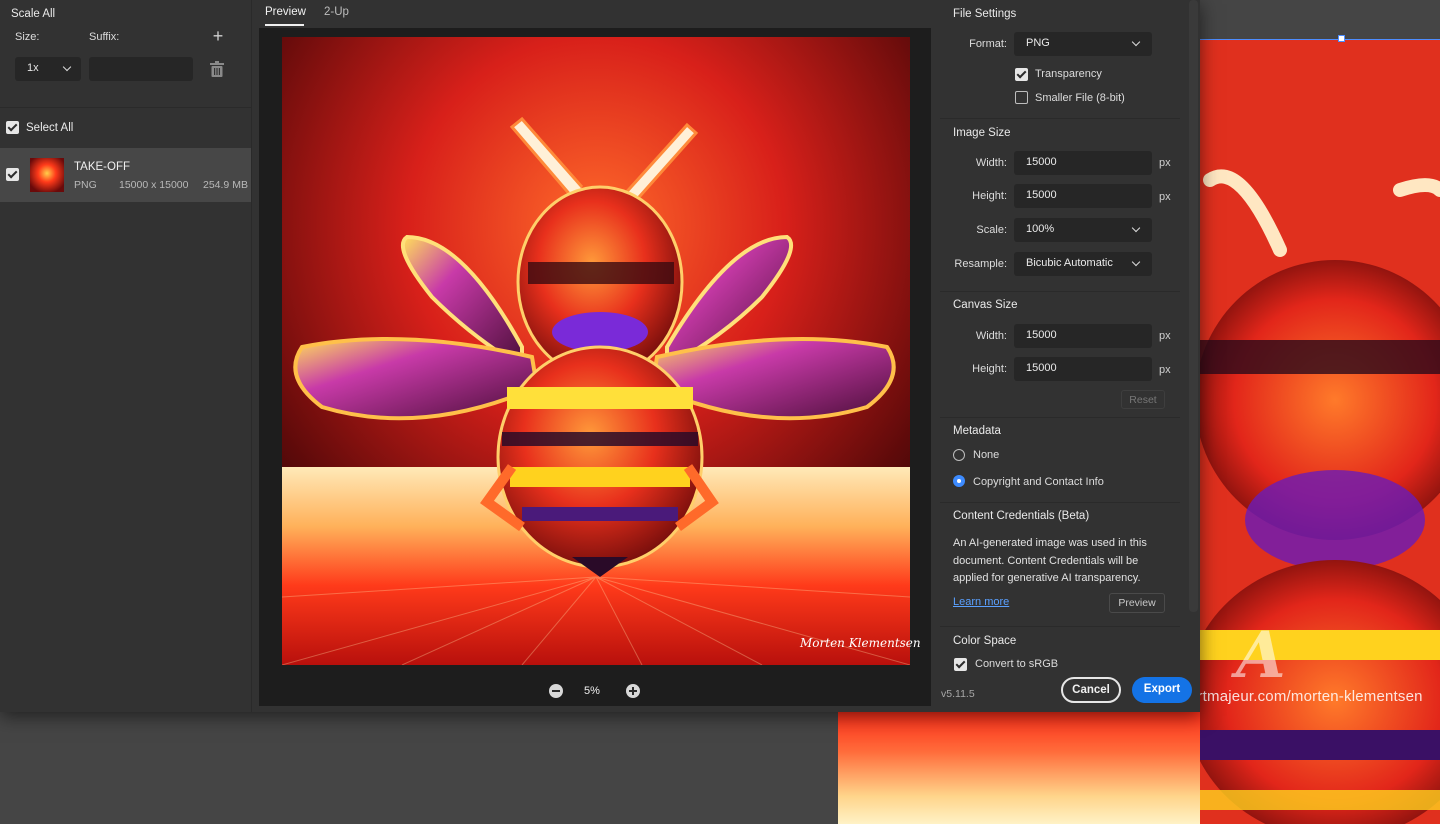 Image resolution: width=1440 pixels, height=824 pixels. I want to click on watermark-logo: A, so click(1261, 655).